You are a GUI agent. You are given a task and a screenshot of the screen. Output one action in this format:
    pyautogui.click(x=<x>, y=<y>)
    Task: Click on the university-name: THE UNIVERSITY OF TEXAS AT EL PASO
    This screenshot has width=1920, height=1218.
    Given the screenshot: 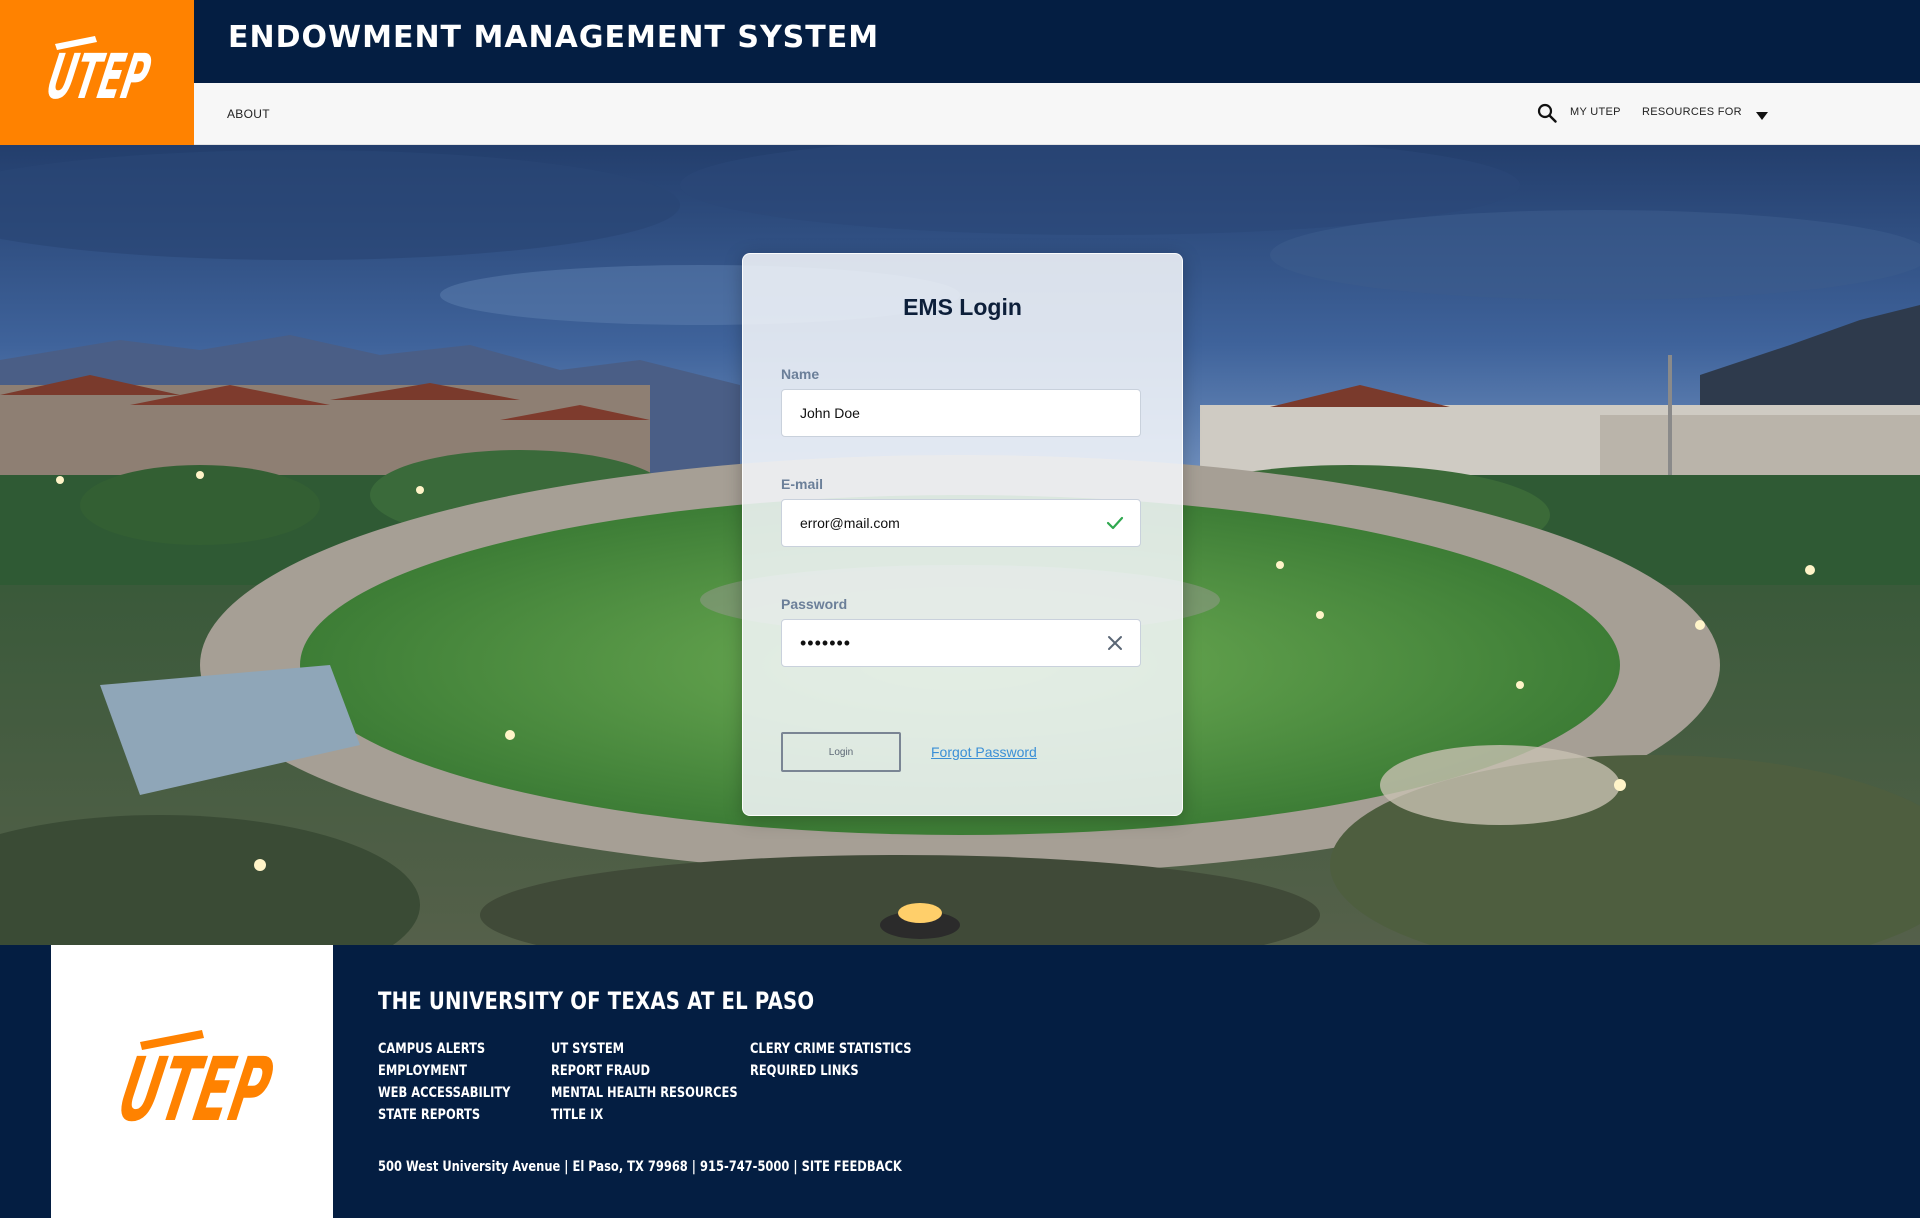 What is the action you would take?
    pyautogui.click(x=596, y=1001)
    